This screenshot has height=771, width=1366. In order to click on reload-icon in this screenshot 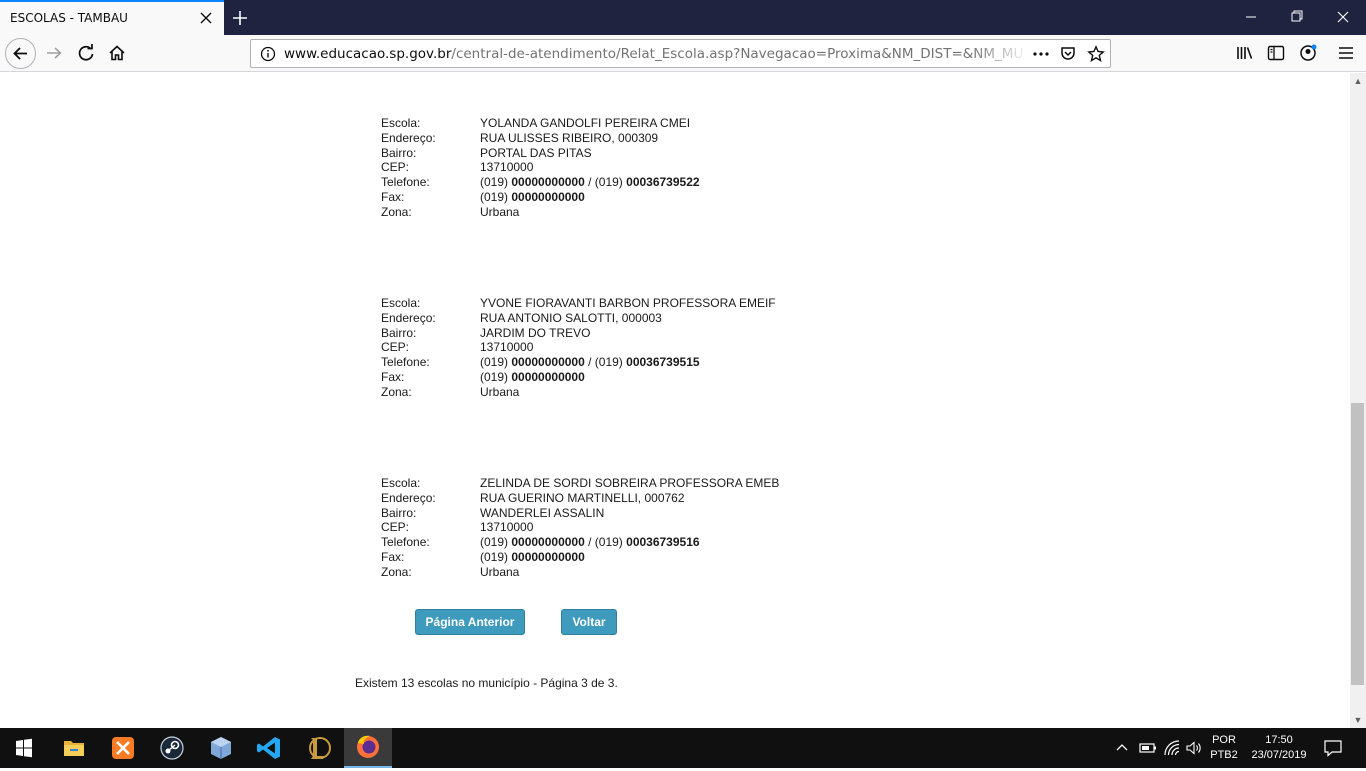, I will do `click(86, 53)`.